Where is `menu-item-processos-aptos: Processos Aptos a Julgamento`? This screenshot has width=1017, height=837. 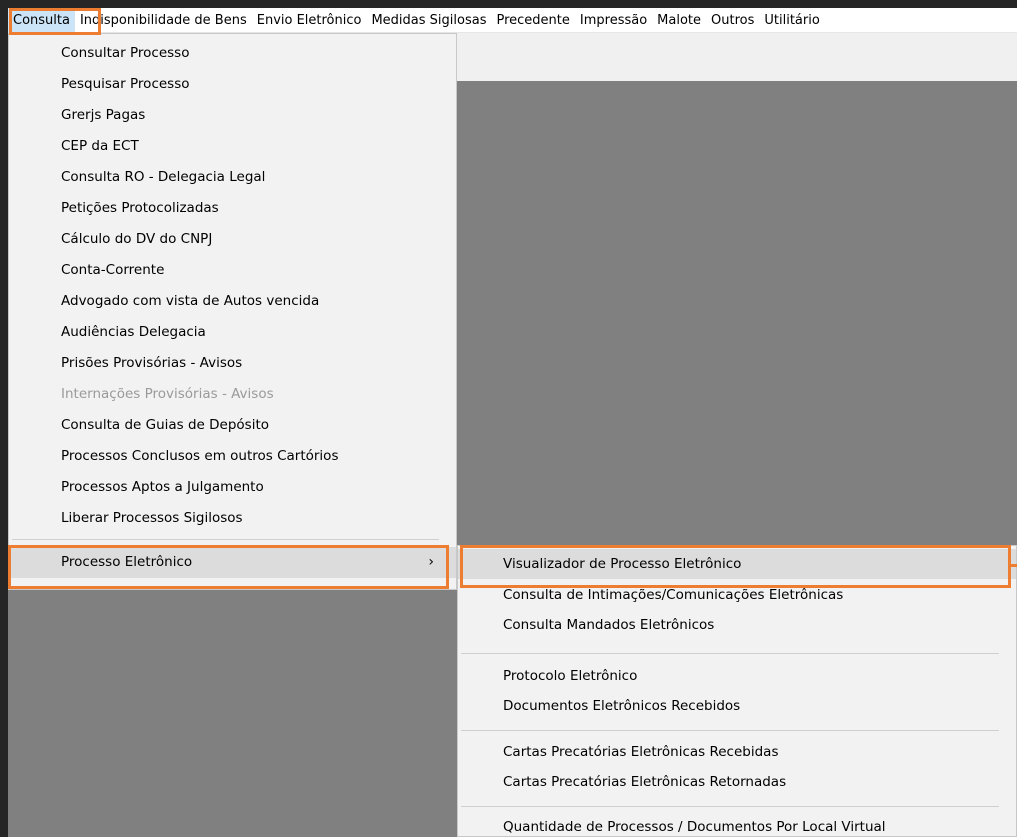
menu-item-processos-aptos: Processos Aptos a Julgamento is located at coordinates (232, 487).